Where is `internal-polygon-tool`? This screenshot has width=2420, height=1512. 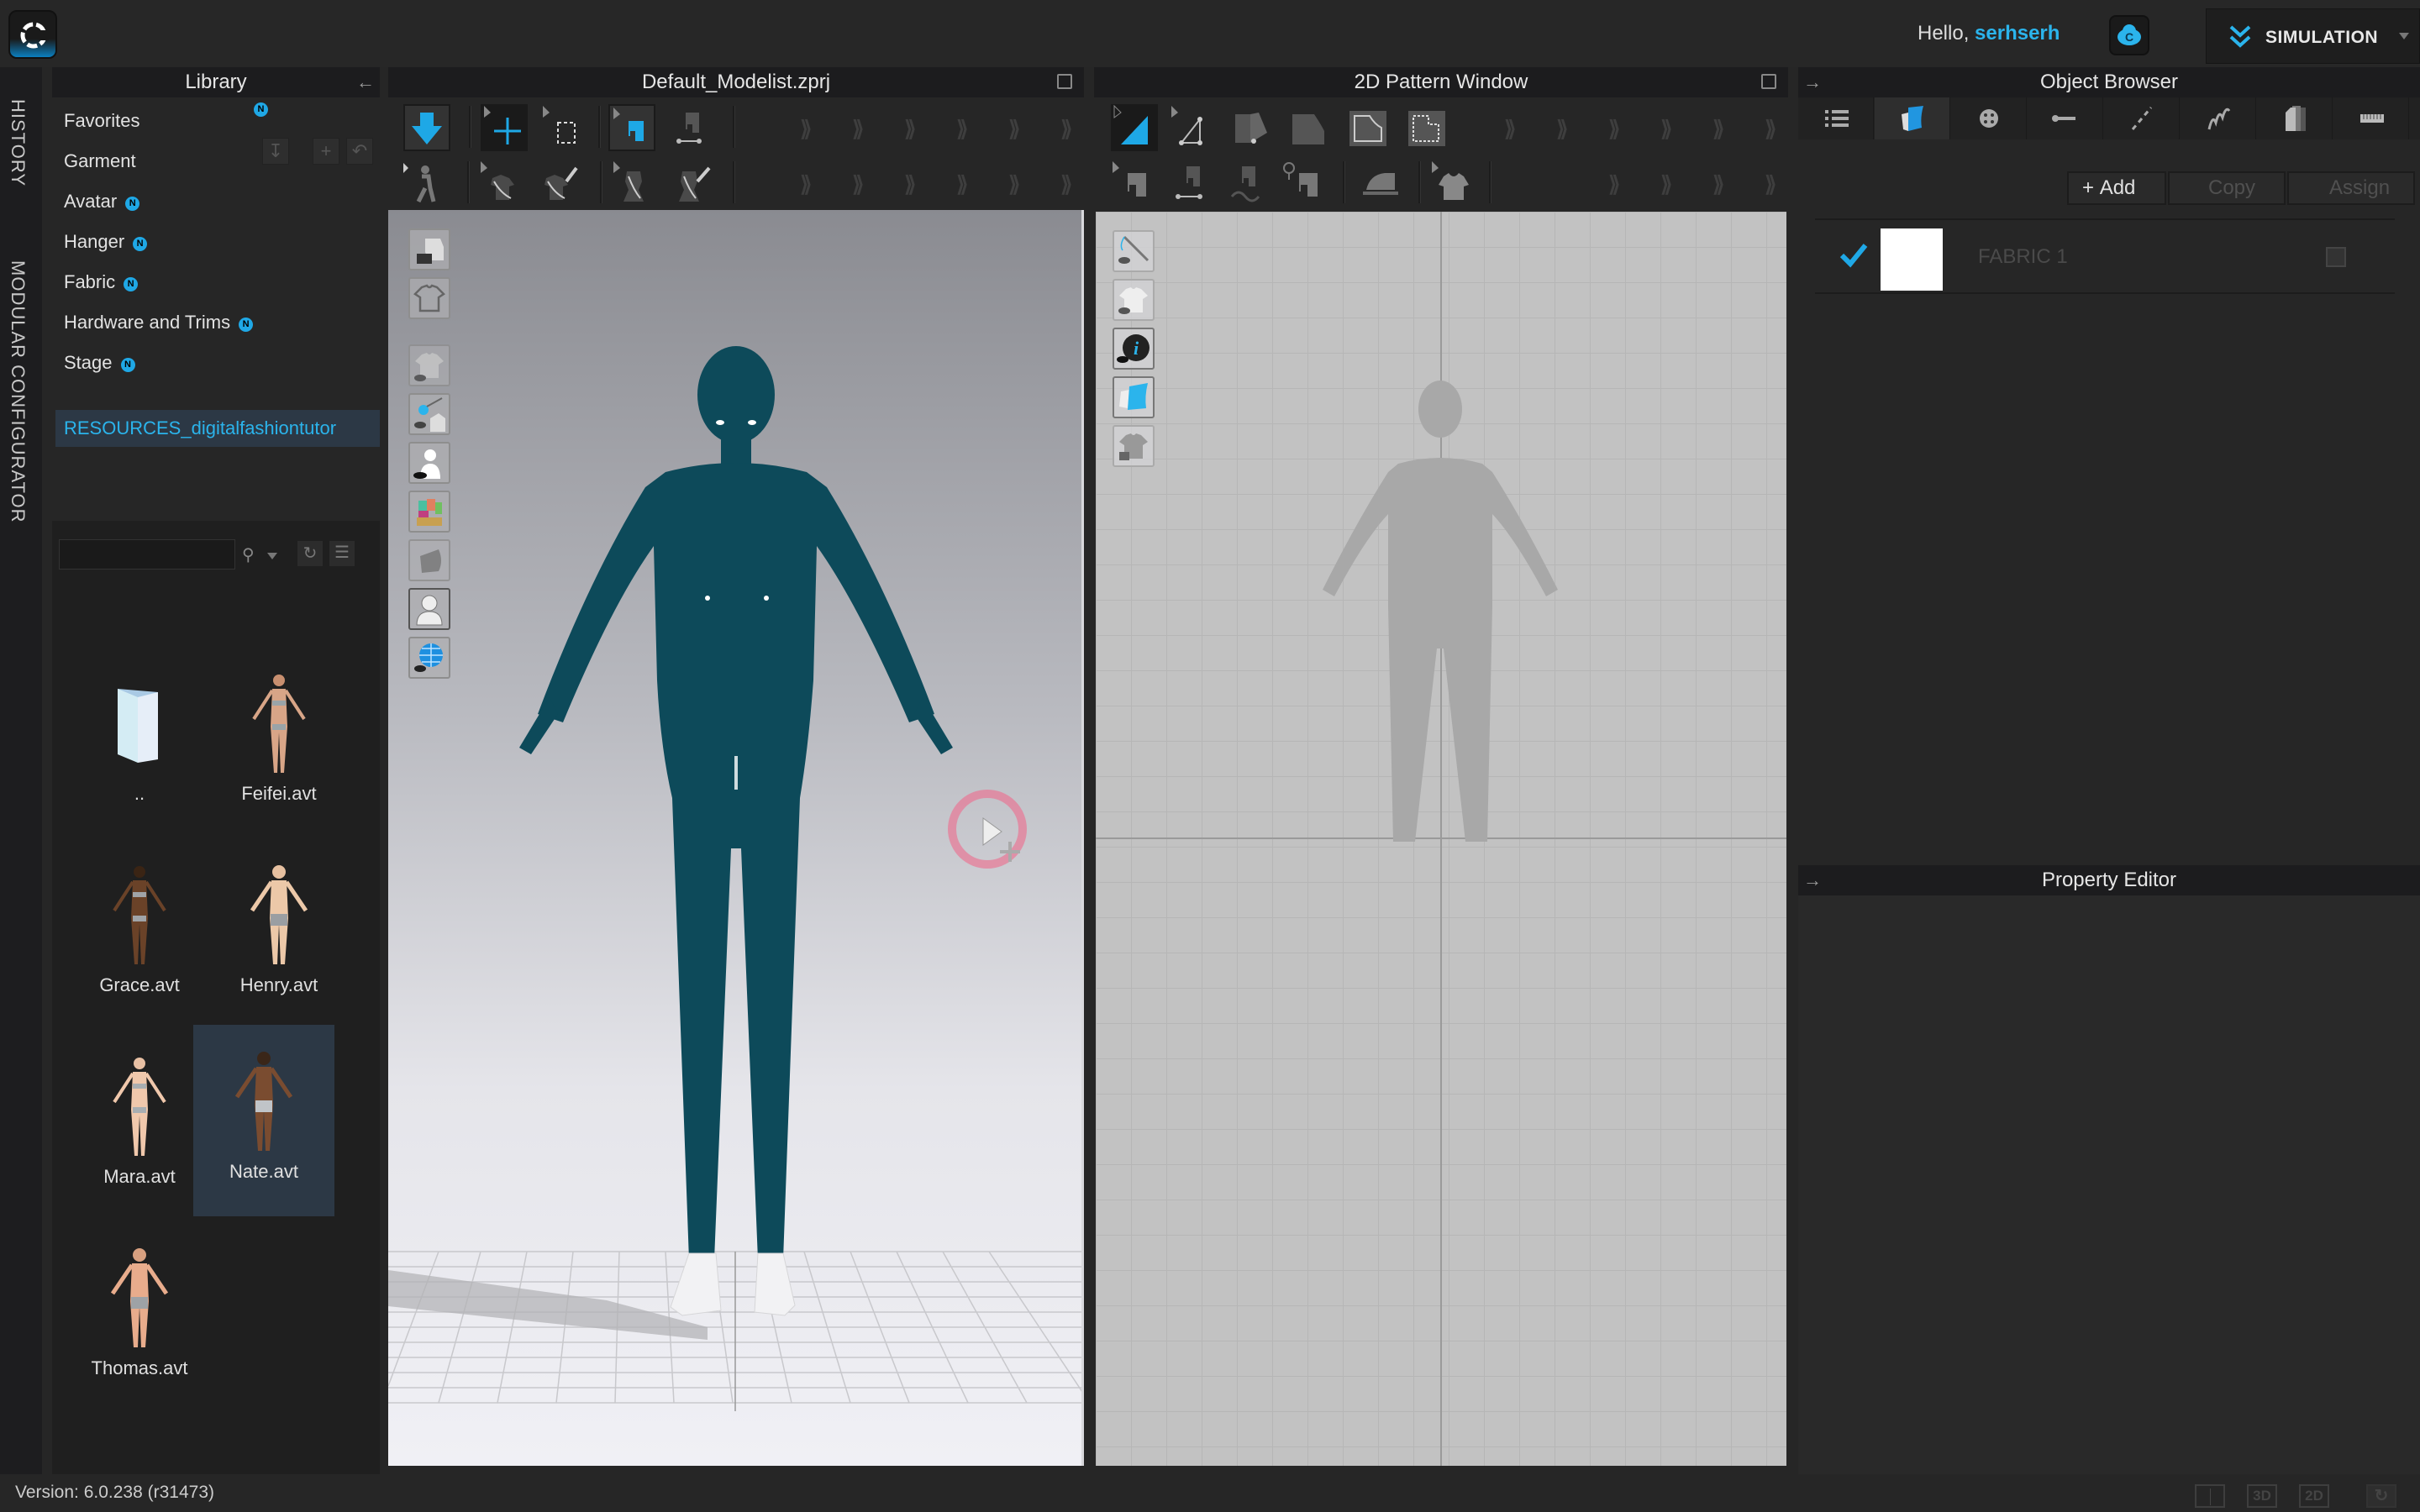
internal-polygon-tool is located at coordinates (1368, 127).